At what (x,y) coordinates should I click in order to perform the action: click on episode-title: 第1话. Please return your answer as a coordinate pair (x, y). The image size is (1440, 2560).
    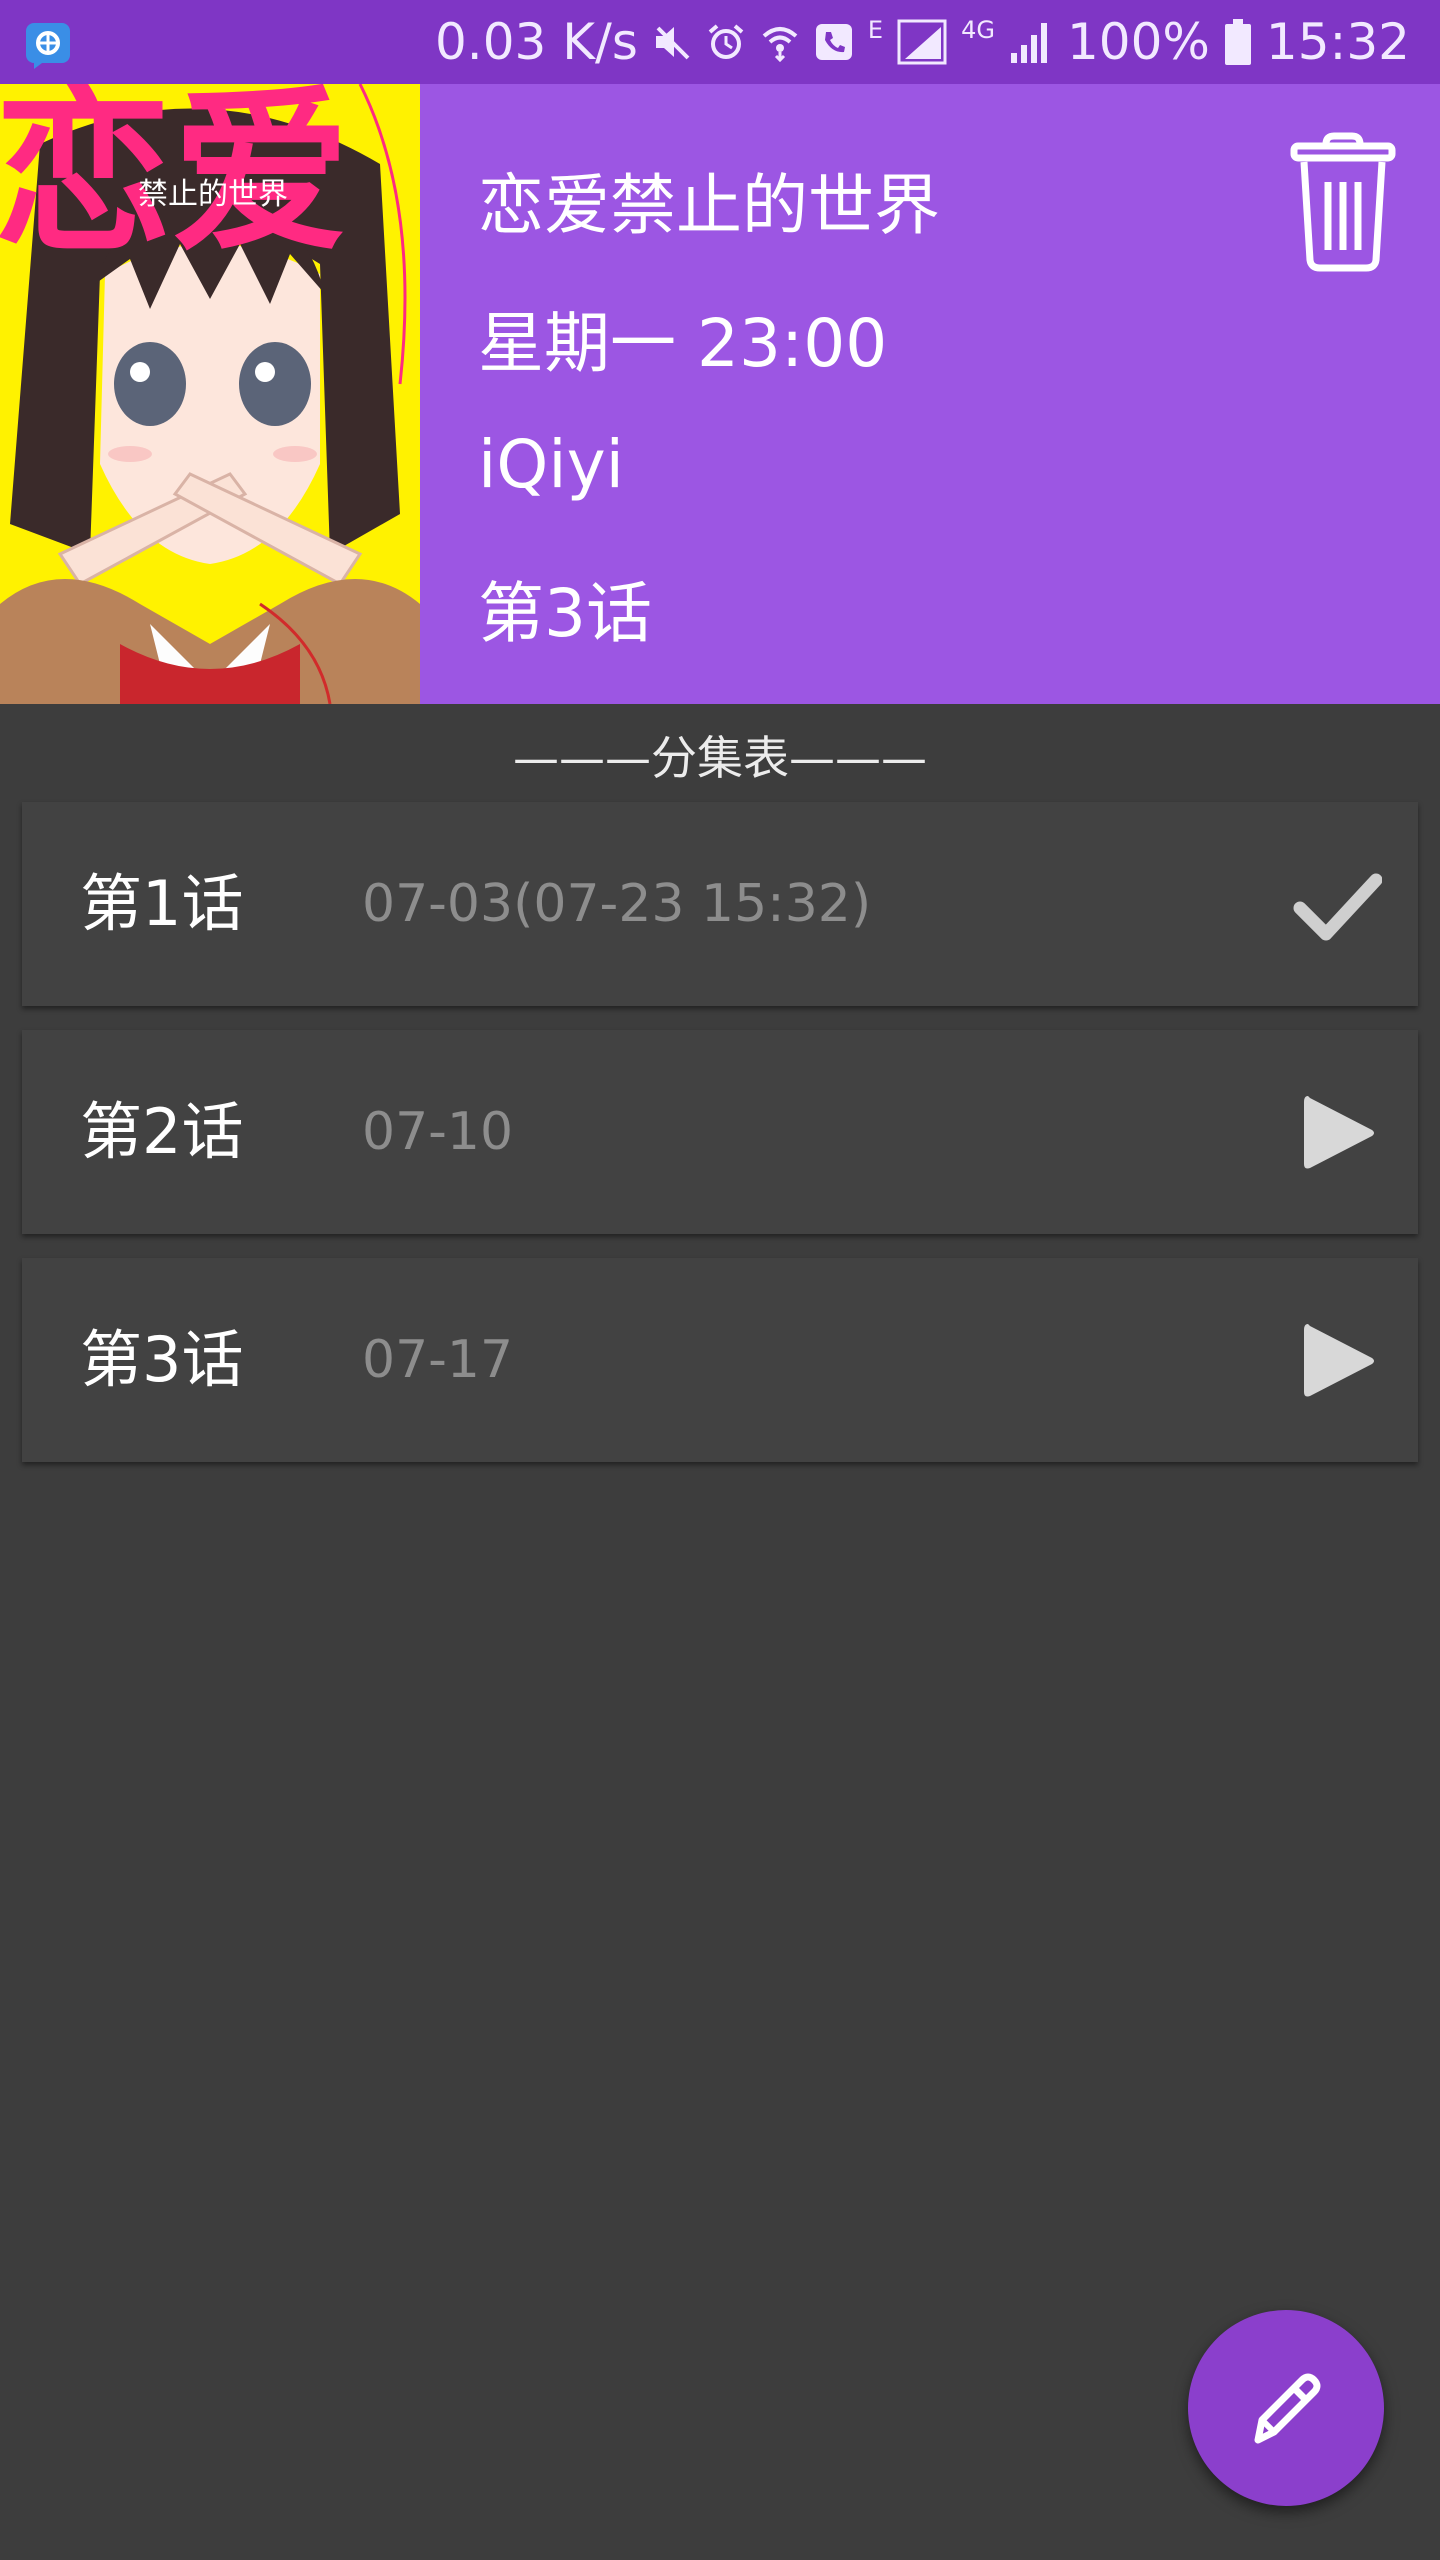
    Looking at the image, I should click on (162, 903).